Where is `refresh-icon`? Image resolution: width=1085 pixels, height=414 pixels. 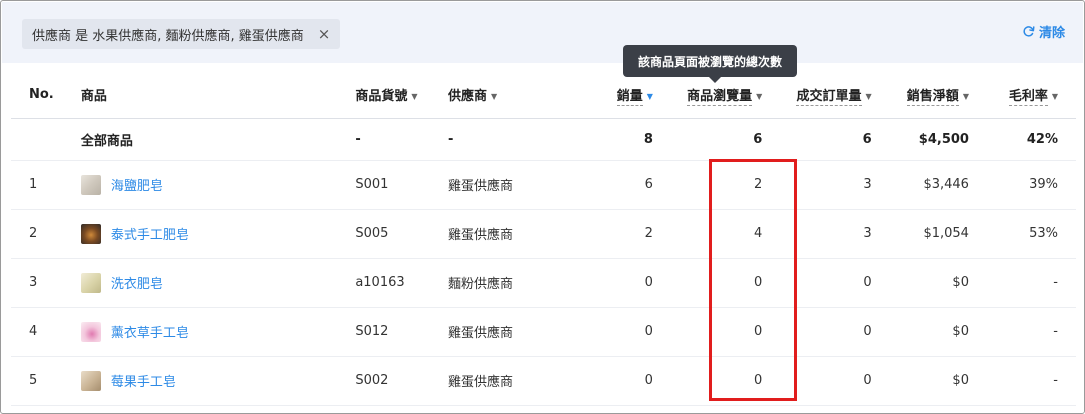
refresh-icon is located at coordinates (1029, 31).